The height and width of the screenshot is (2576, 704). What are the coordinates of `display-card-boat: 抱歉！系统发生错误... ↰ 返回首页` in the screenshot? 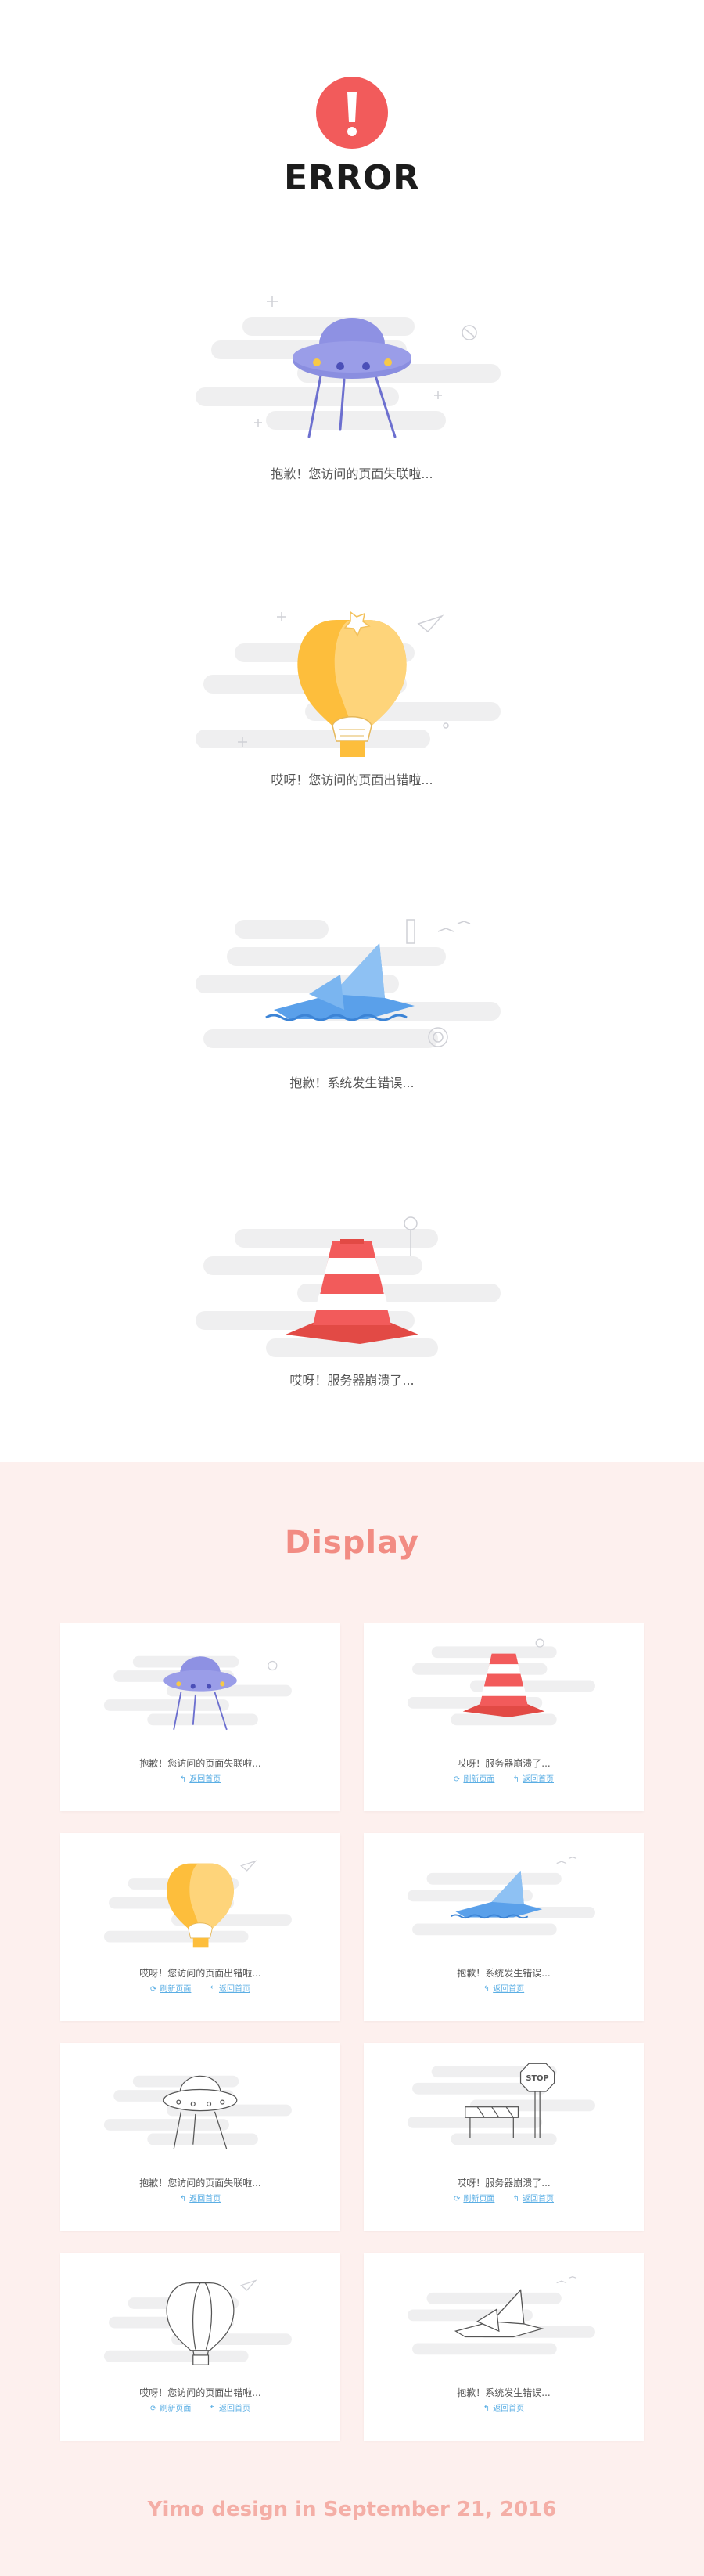 It's located at (504, 1927).